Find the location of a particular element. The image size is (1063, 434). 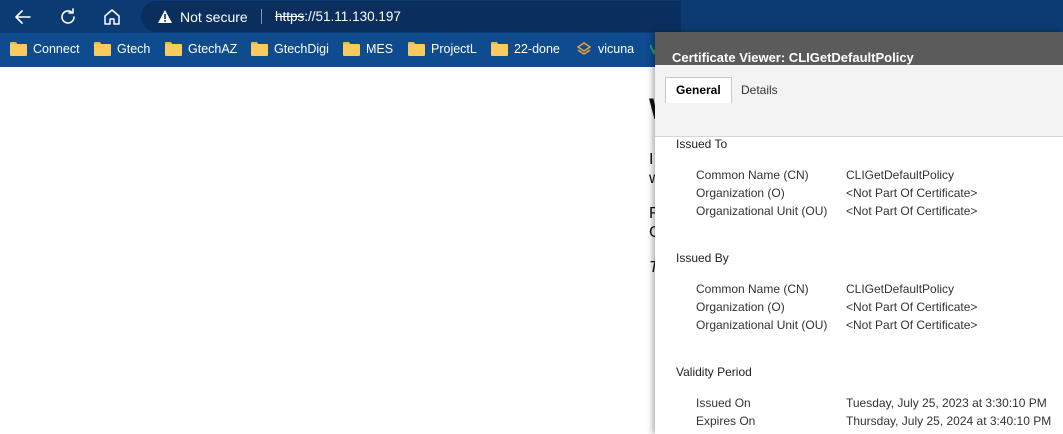

tab-details: Details is located at coordinates (759, 90).